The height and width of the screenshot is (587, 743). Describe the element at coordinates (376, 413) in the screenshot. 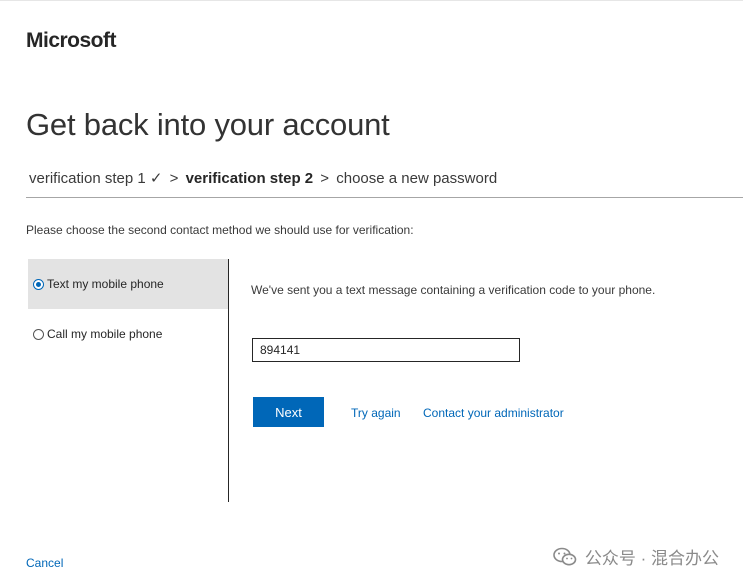

I see `try-again-link: Try again` at that location.